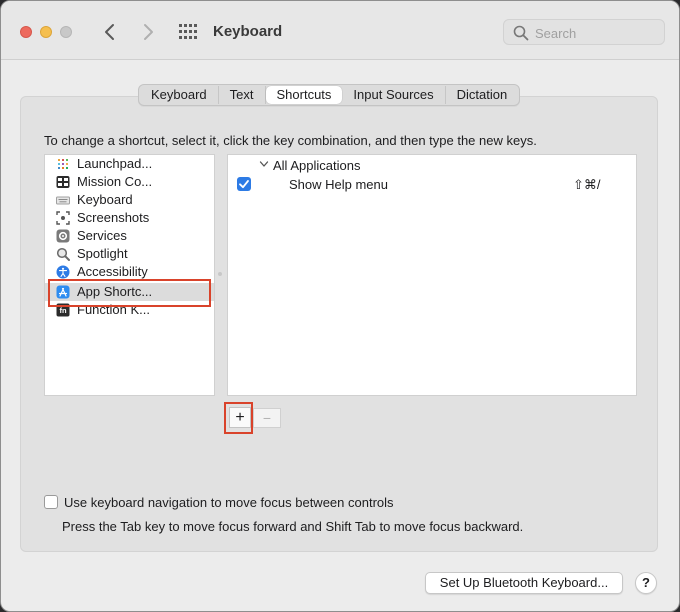 This screenshot has width=680, height=612. What do you see at coordinates (62, 310) in the screenshot?
I see `svg-text: fn` at bounding box center [62, 310].